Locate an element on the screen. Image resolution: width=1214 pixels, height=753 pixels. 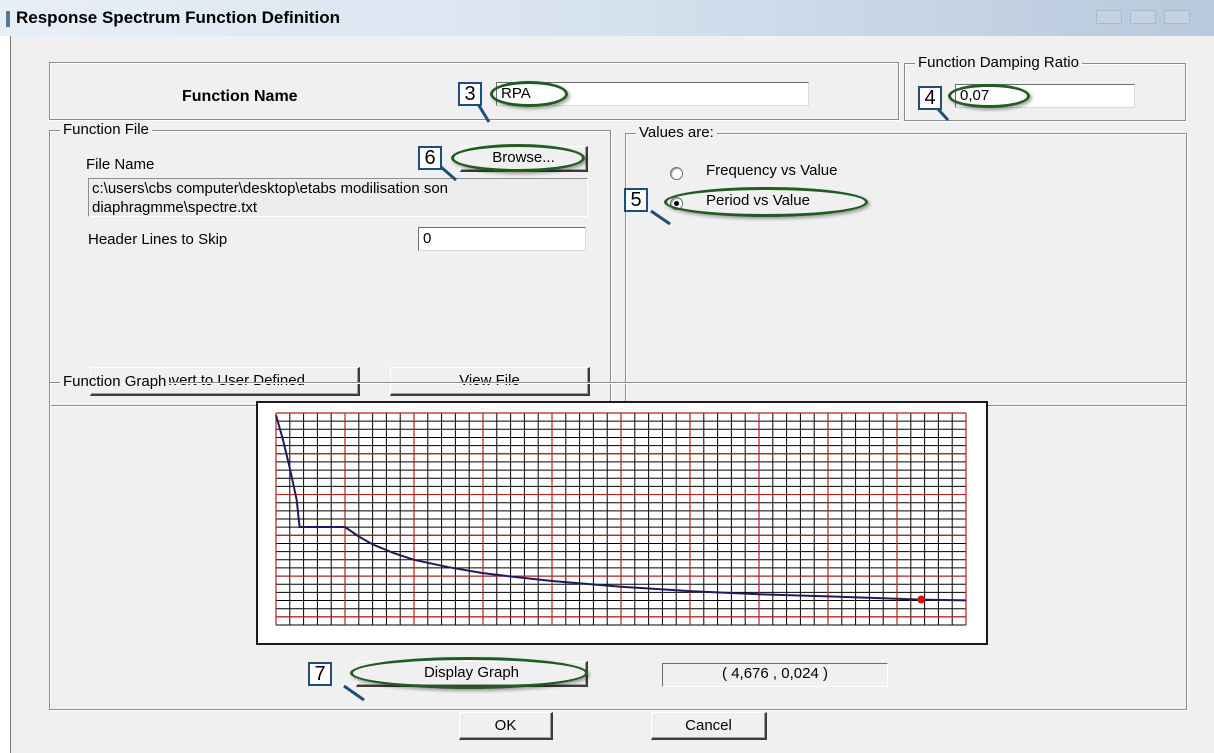
damping-ratio-input: 0,07 is located at coordinates (1045, 96).